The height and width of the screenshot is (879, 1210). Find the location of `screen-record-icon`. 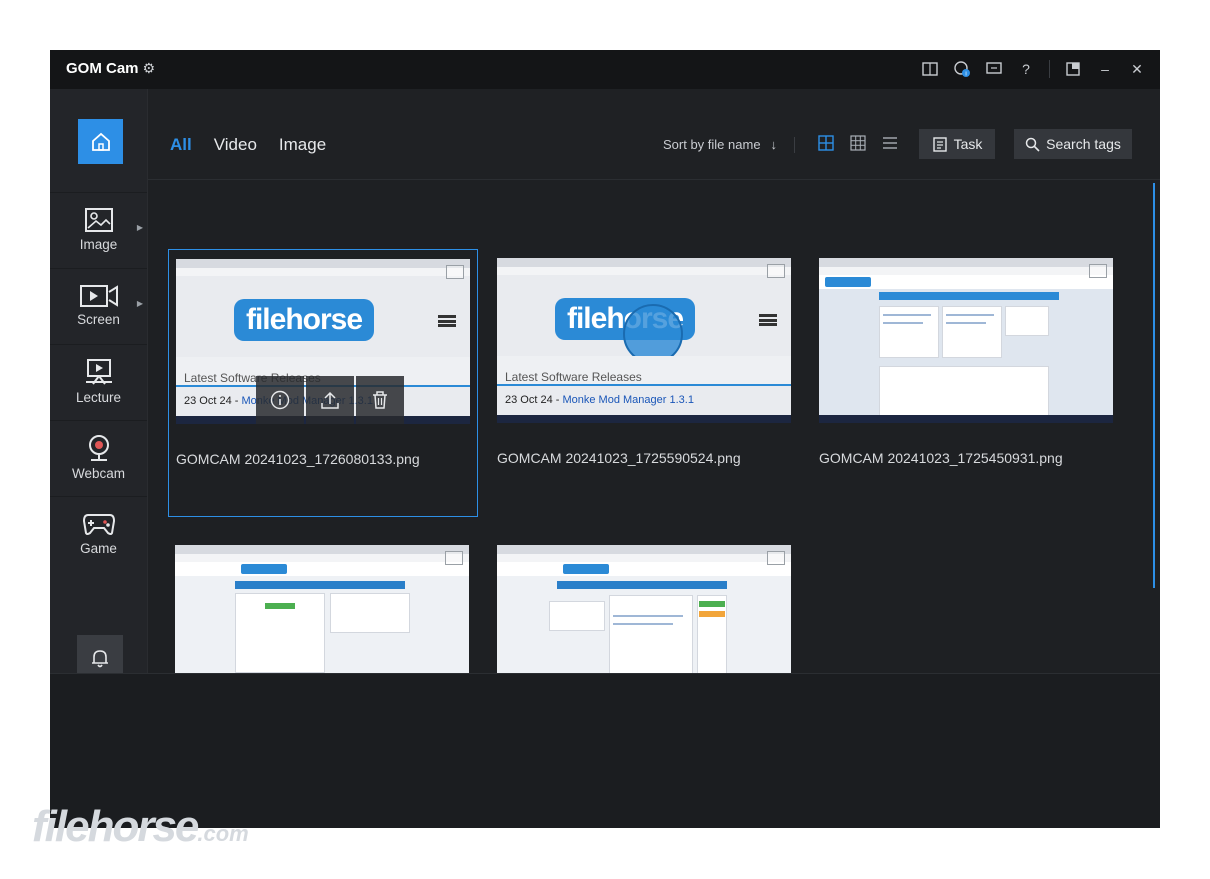

screen-record-icon is located at coordinates (98, 296).